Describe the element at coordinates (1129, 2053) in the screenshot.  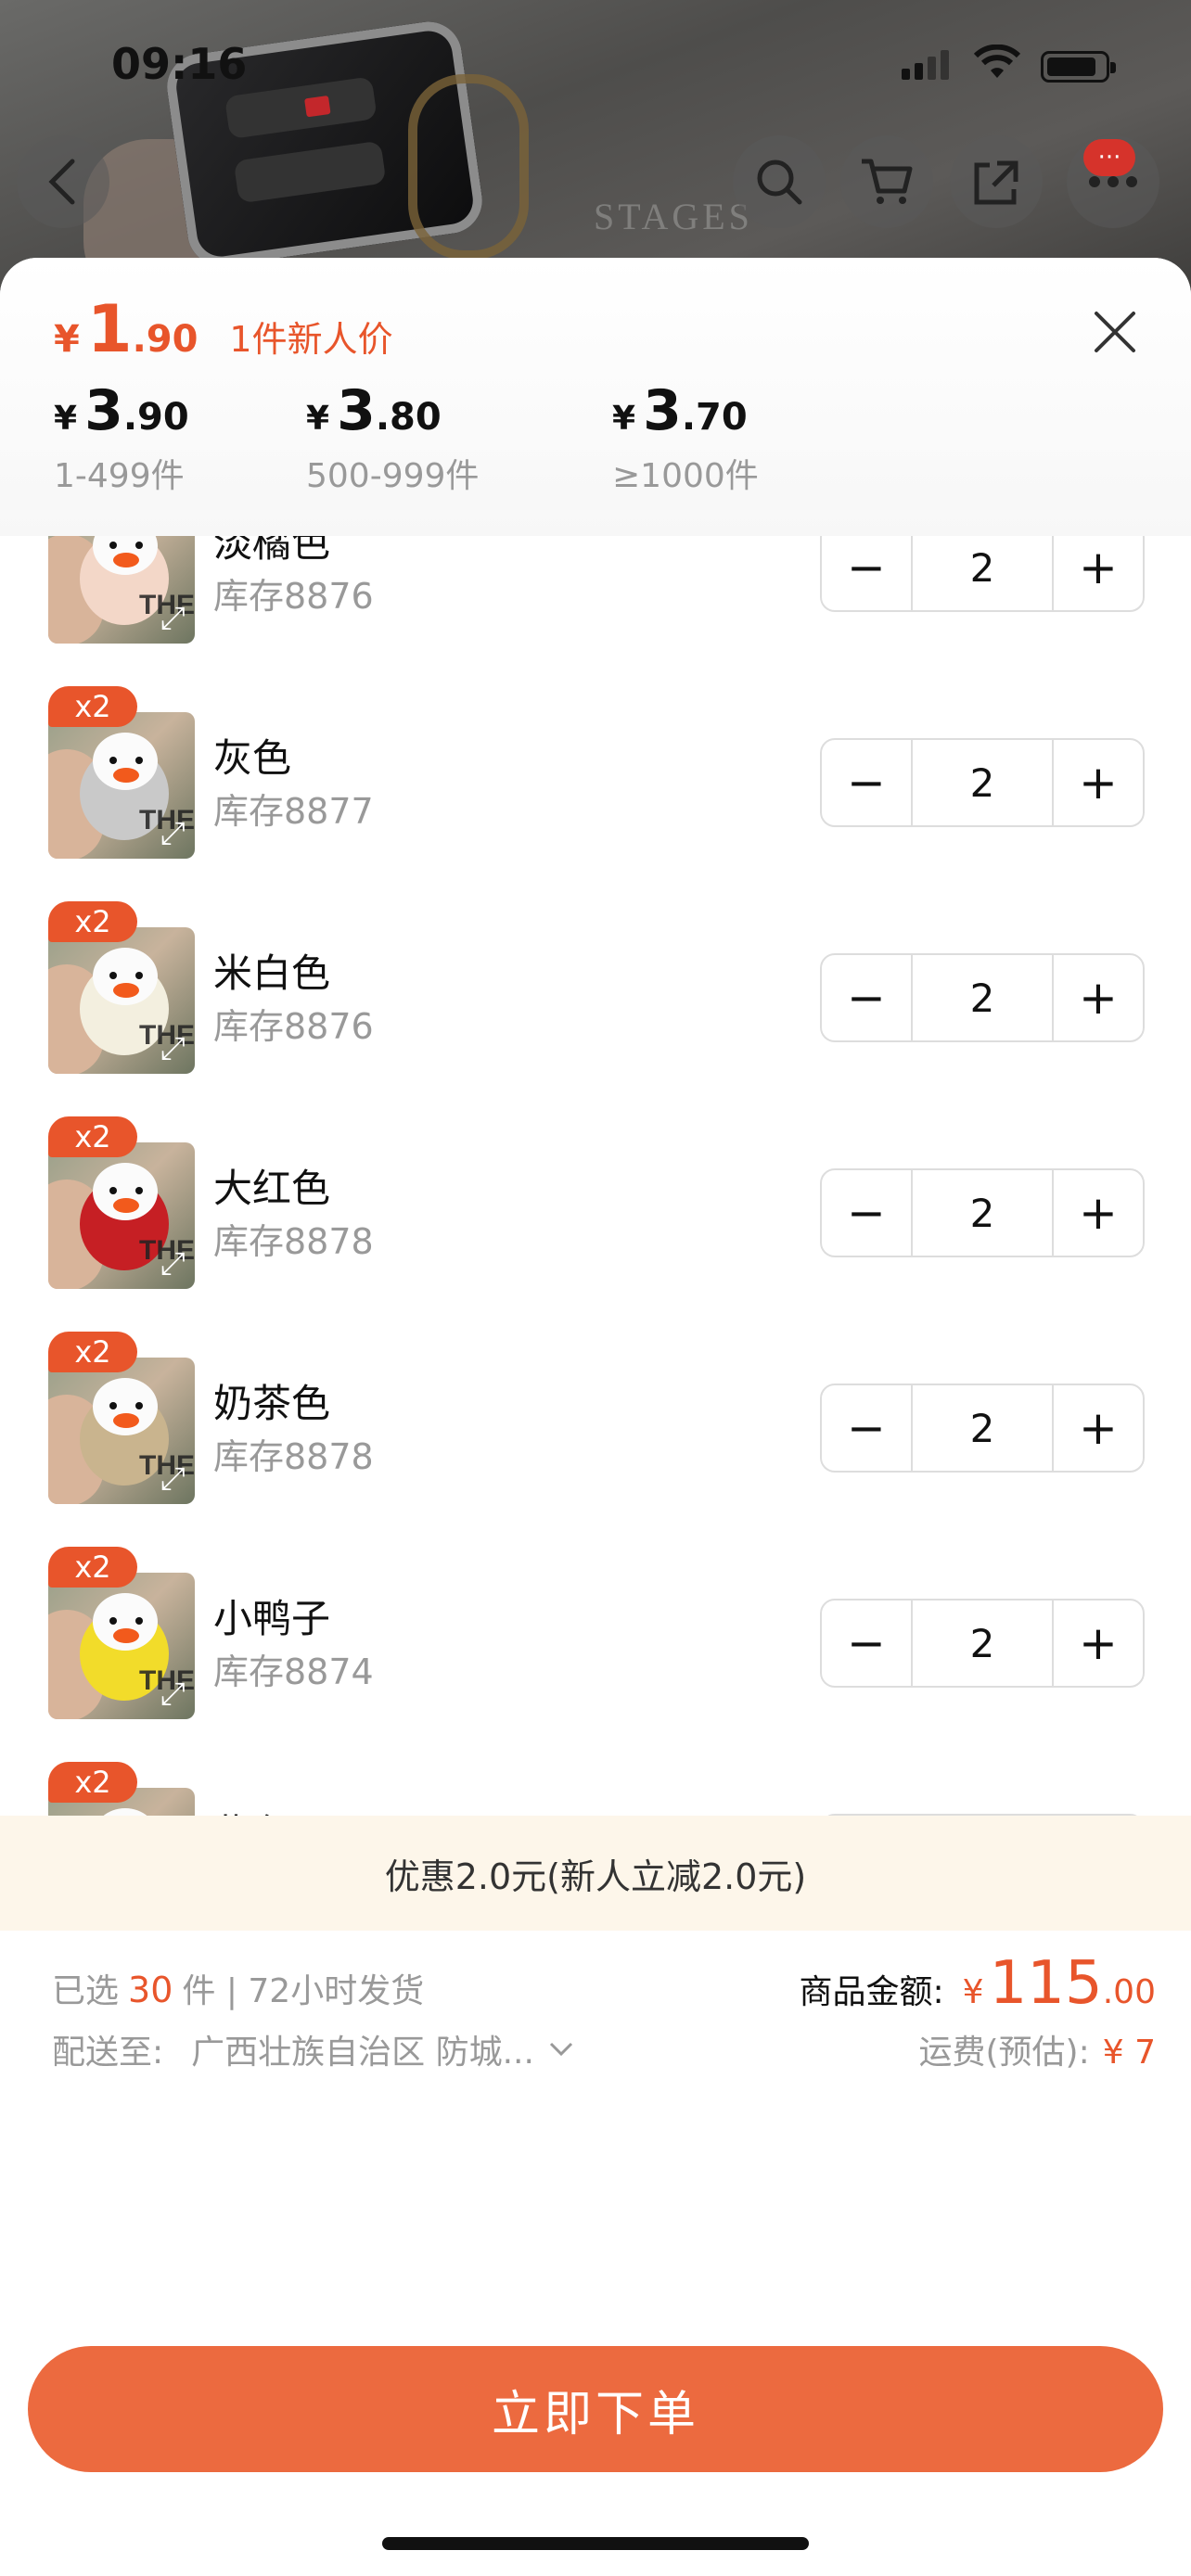
I see `freight-value: ¥ 7` at that location.